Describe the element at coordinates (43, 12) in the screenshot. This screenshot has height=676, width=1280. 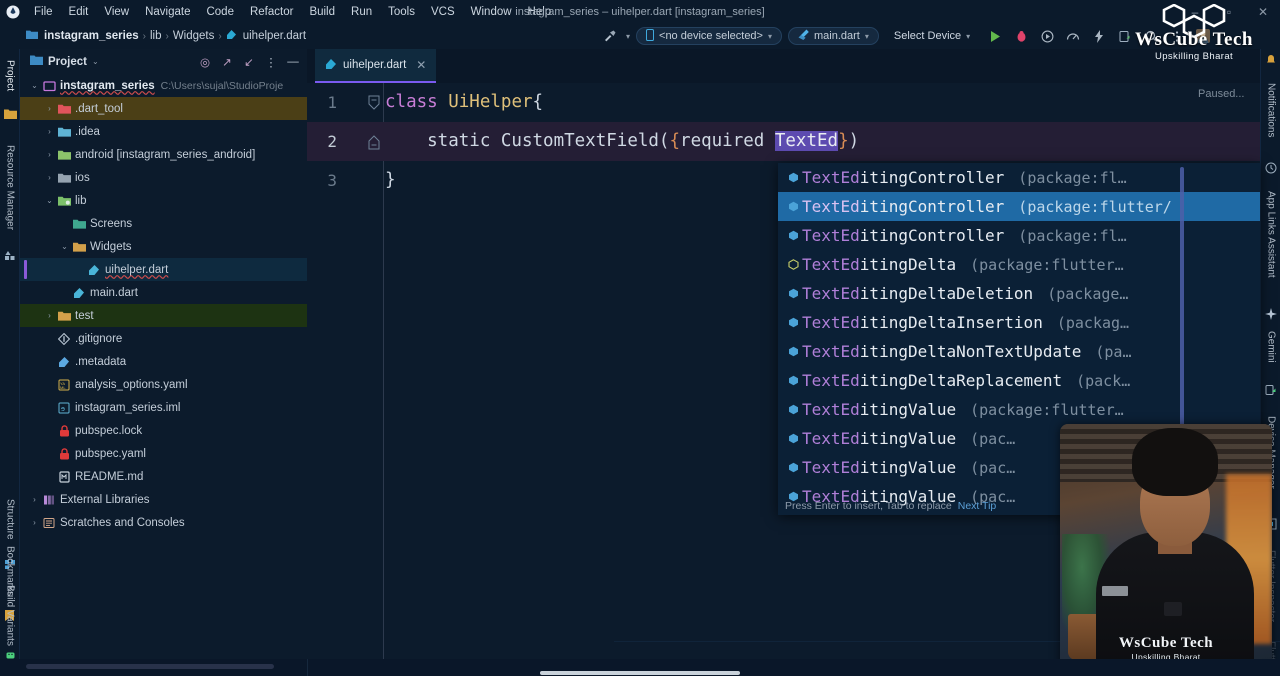
I see `menu-file: File` at that location.